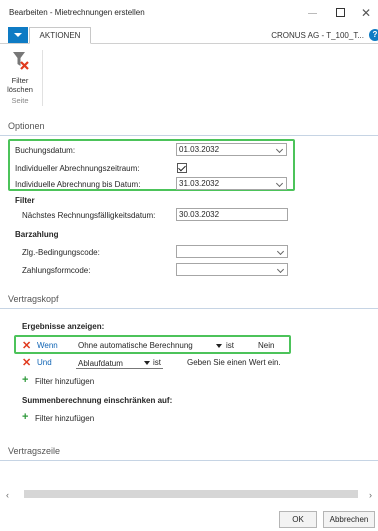 The image size is (378, 531). What do you see at coordinates (77, 168) in the screenshot?
I see `individueller-zeitraum-label: Individueller Abrechnungszeitraum:` at bounding box center [77, 168].